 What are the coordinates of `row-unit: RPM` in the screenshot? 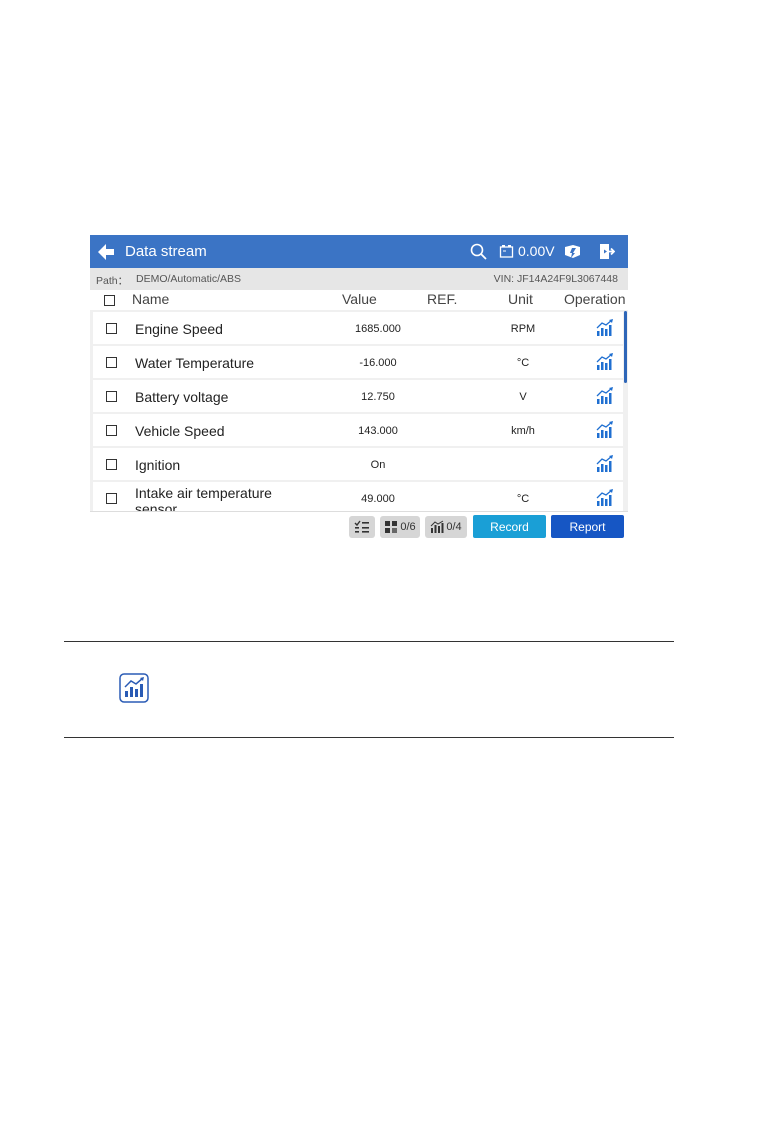 It's located at (523, 329).